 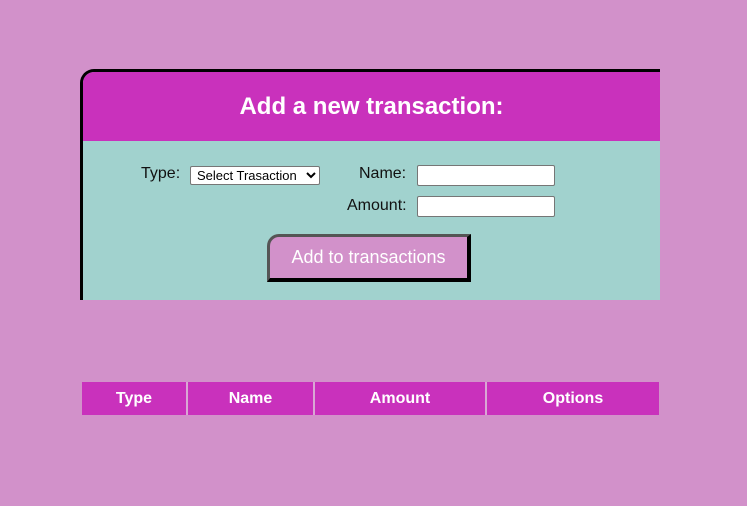 What do you see at coordinates (572, 398) in the screenshot?
I see `column-header-options: Options` at bounding box center [572, 398].